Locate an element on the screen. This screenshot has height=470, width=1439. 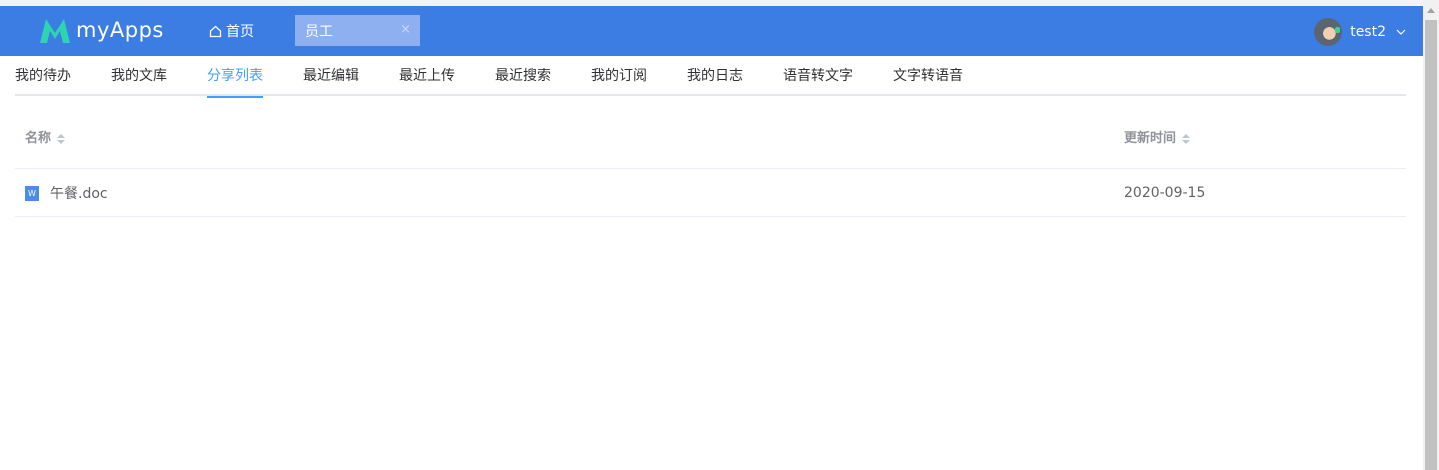
file-name: 午餐.doc is located at coordinates (79, 193).